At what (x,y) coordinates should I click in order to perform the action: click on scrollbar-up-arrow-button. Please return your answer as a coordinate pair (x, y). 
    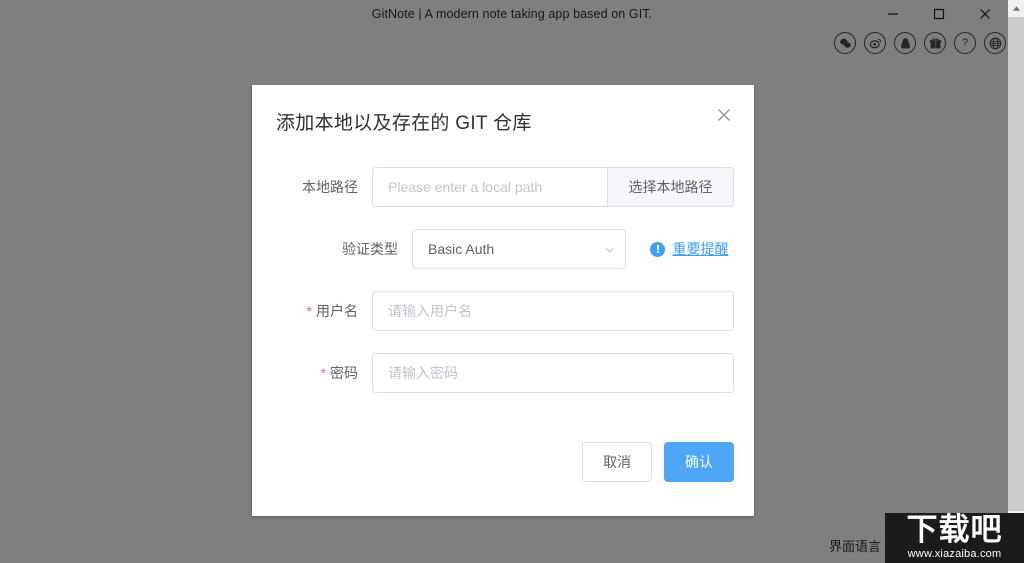
    Looking at the image, I should click on (1016, 8).